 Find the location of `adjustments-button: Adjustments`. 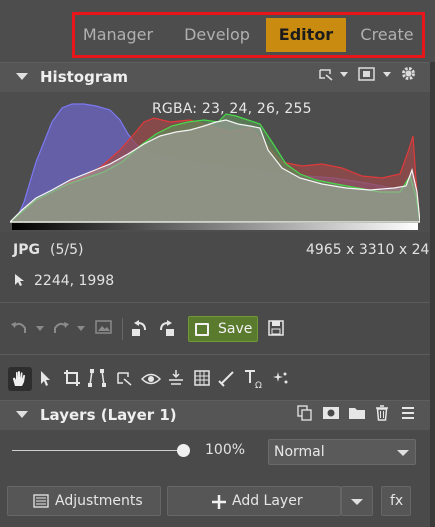

adjustments-button: Adjustments is located at coordinates (84, 501).